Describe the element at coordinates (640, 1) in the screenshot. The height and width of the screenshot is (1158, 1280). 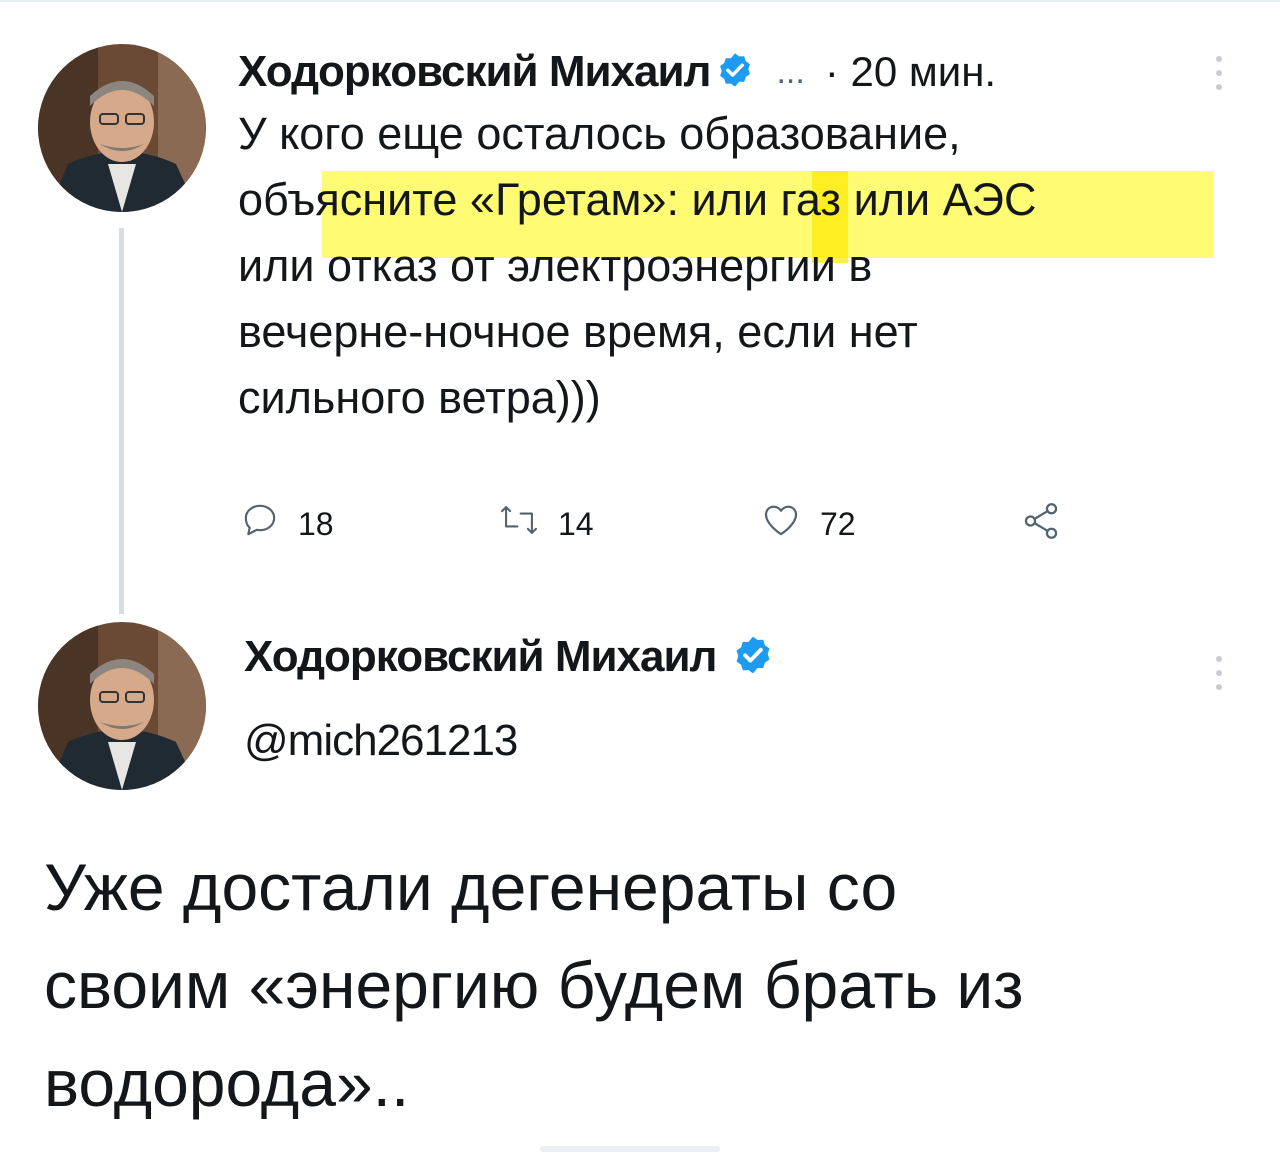
I see `top-divider` at that location.